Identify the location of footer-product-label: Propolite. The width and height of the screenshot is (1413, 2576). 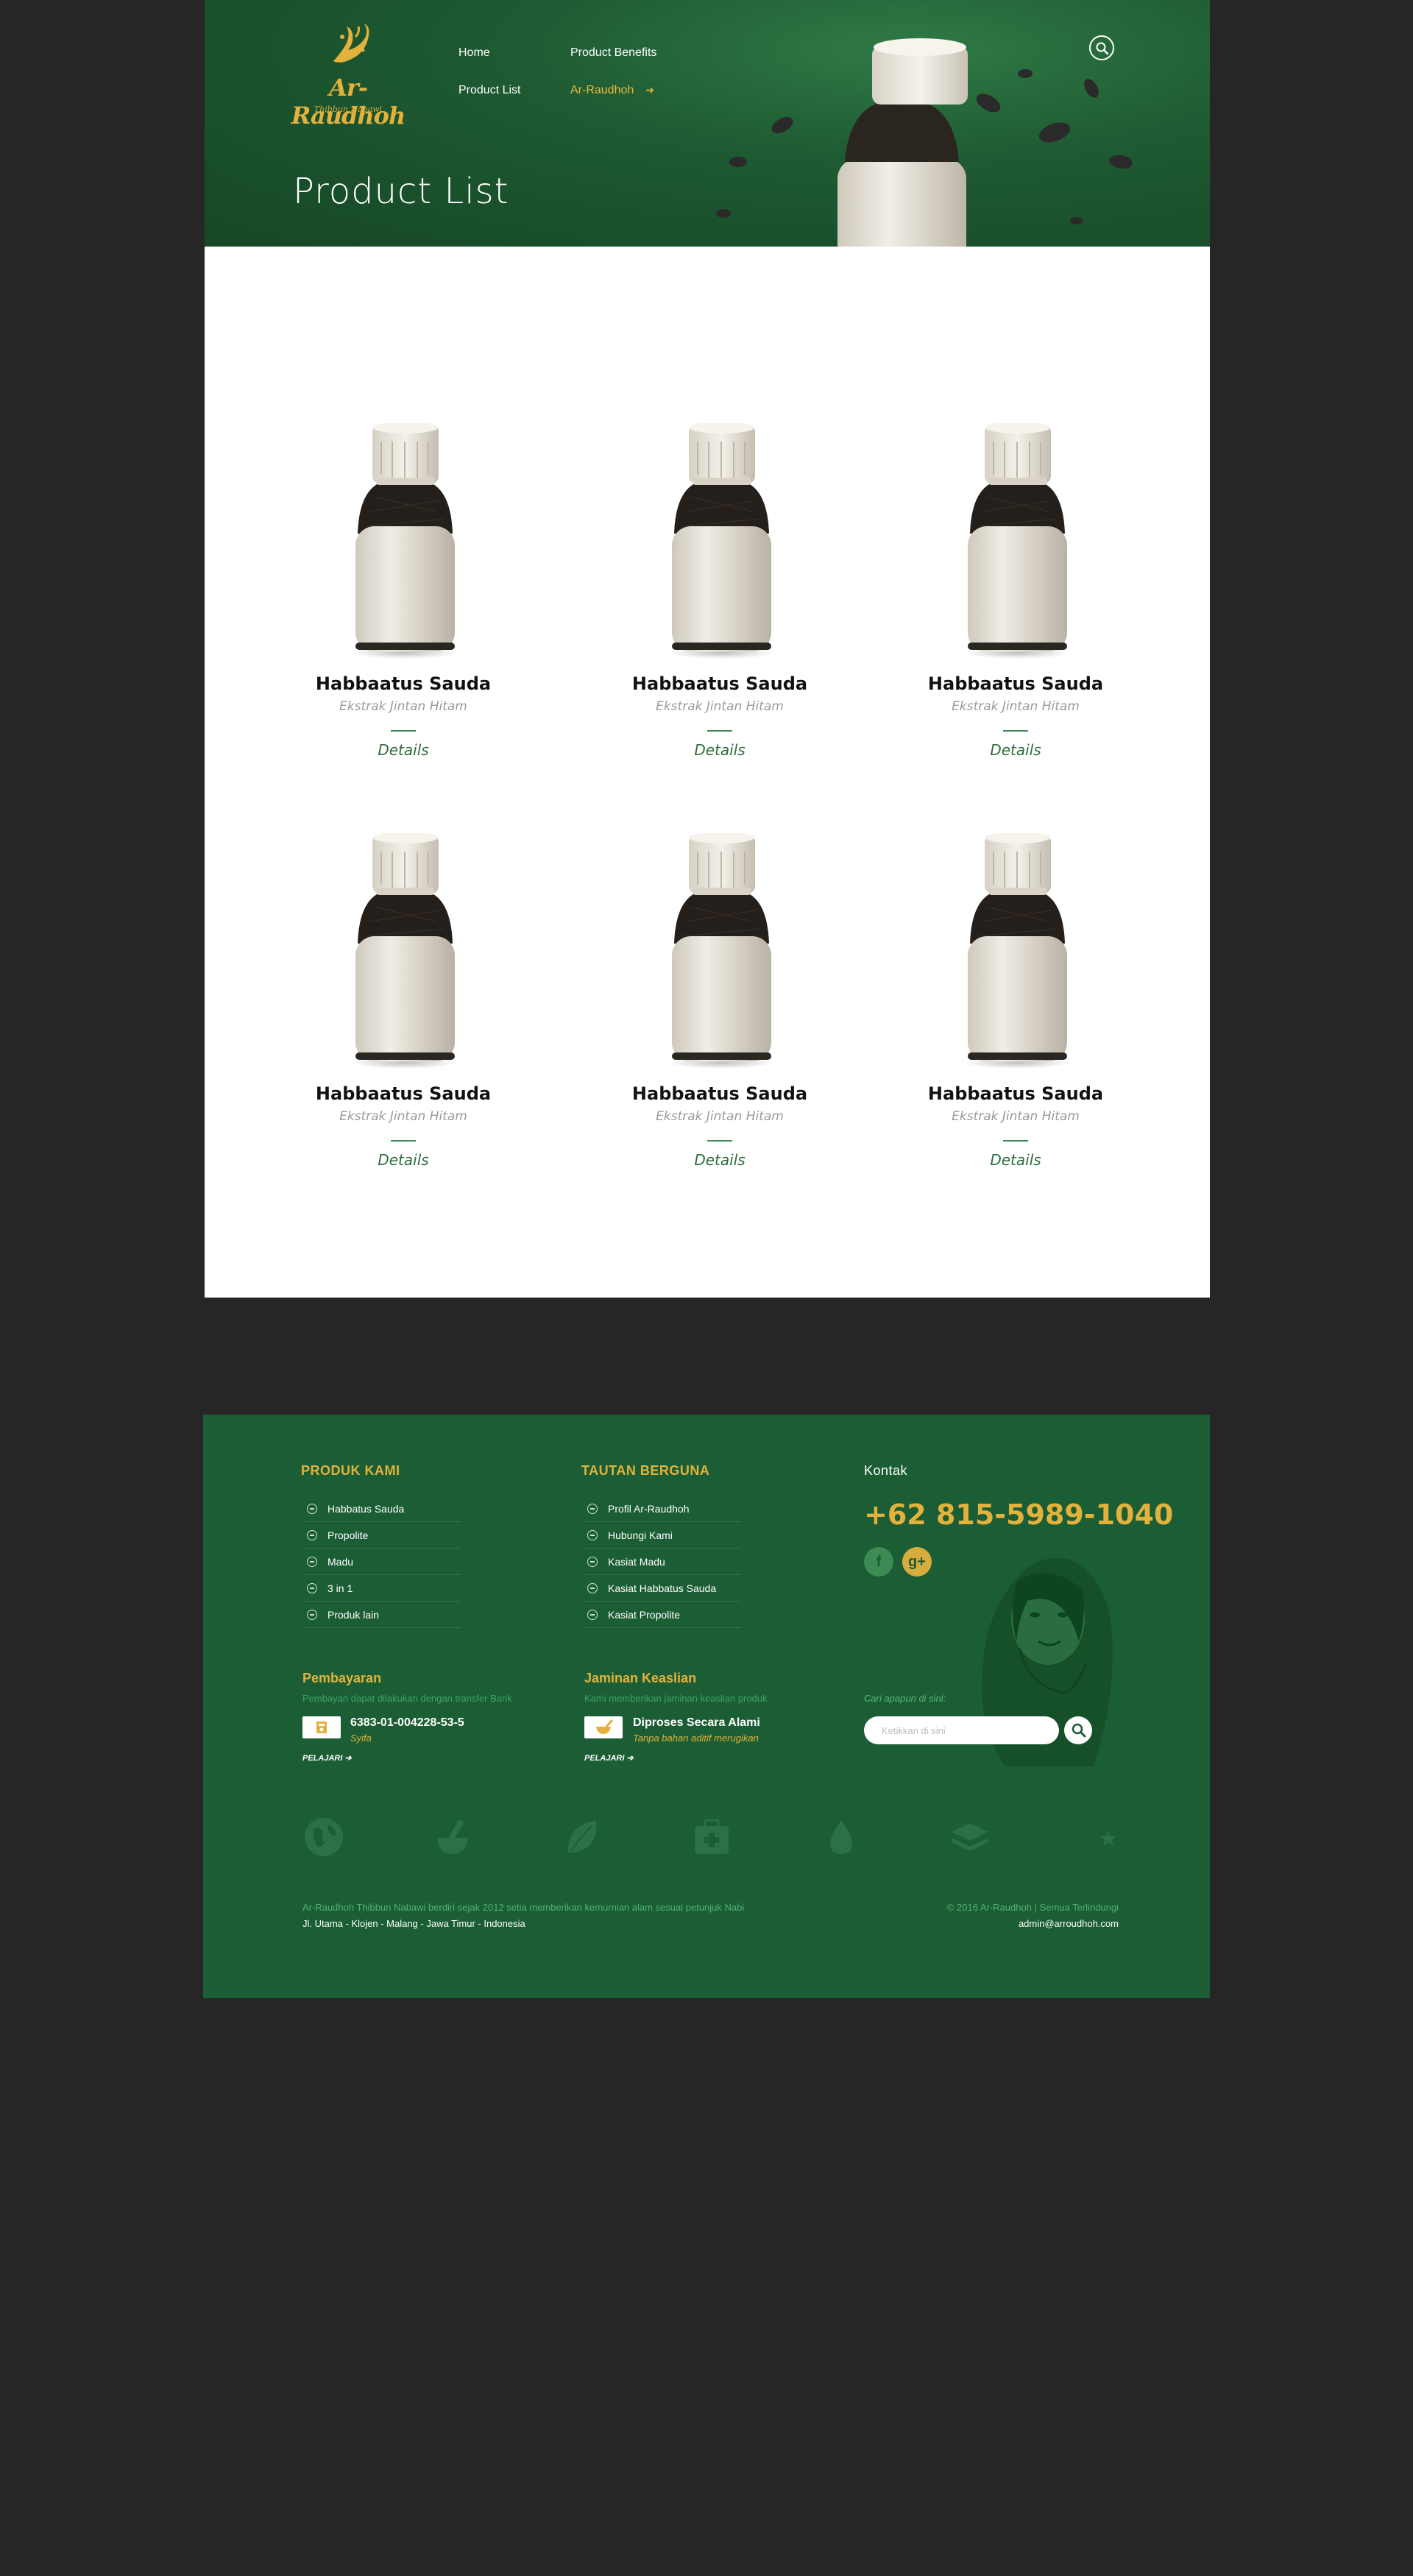
(348, 1535).